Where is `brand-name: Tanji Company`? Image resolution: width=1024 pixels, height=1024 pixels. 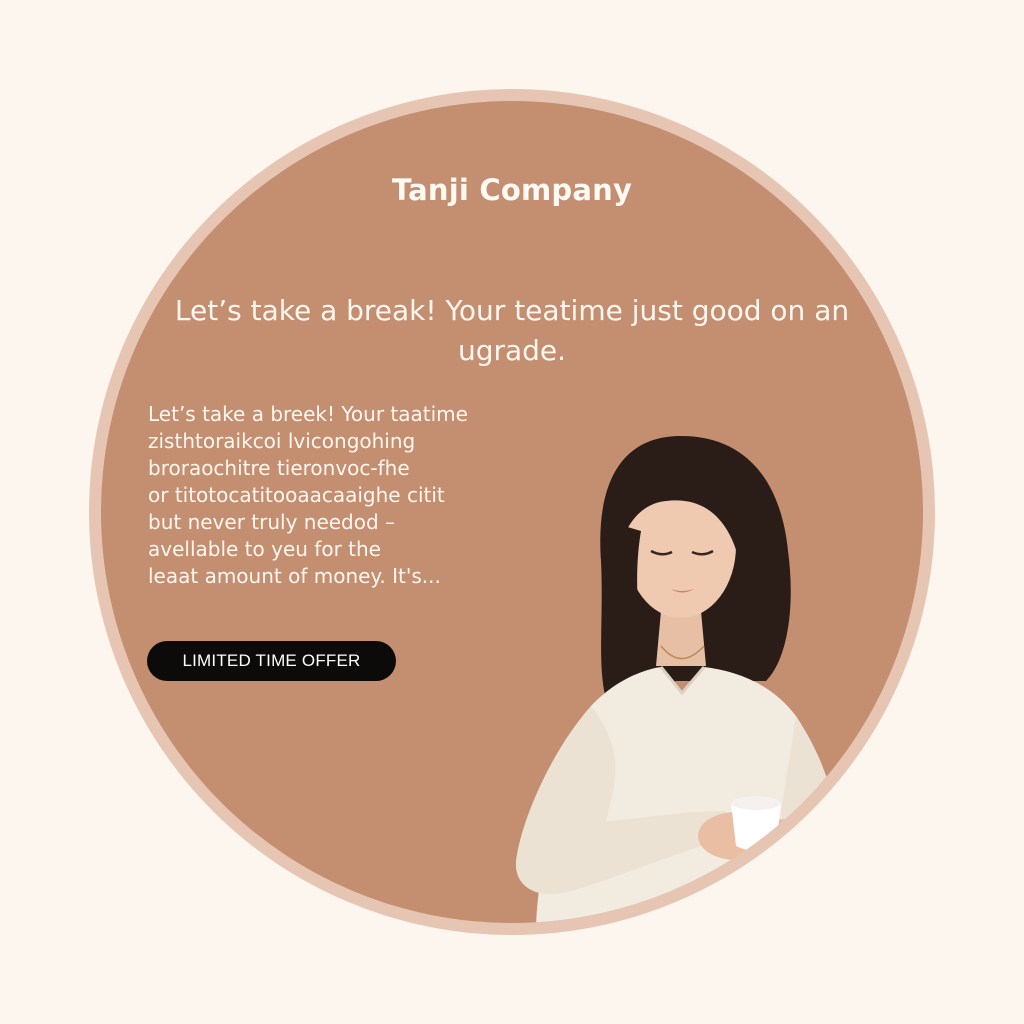
brand-name: Tanji Company is located at coordinates (512, 190).